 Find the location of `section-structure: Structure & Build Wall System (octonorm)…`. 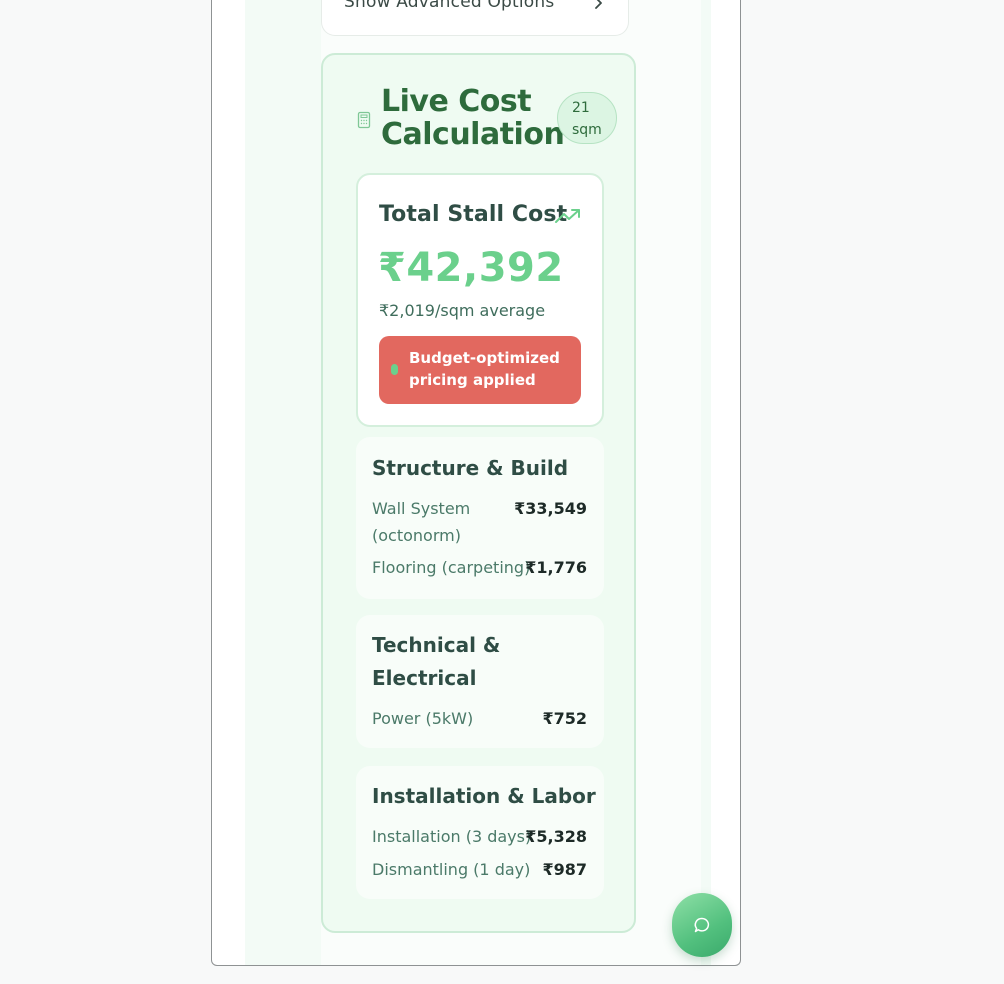

section-structure: Structure & Build Wall System (octonorm)… is located at coordinates (480, 518).